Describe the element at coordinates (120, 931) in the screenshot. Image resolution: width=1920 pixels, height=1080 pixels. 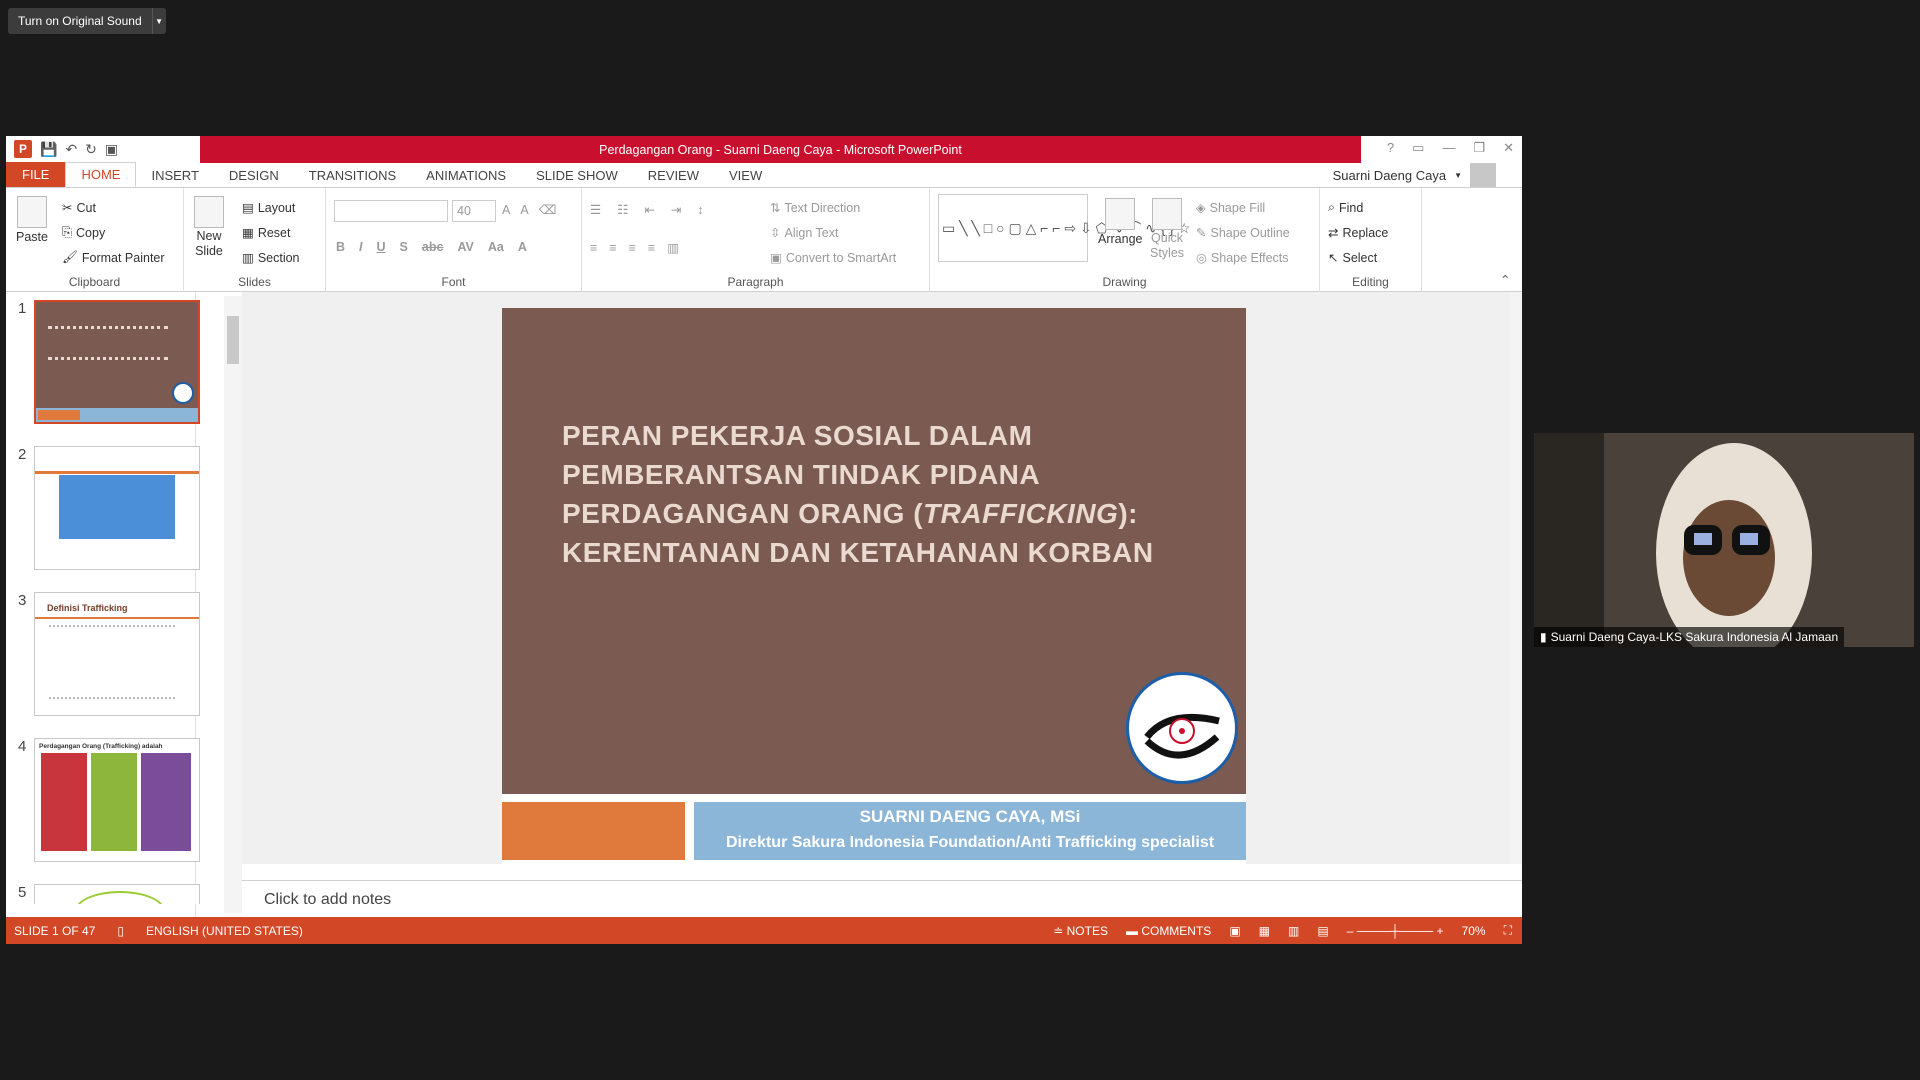
I see `spell-check-icon: ▯` at that location.